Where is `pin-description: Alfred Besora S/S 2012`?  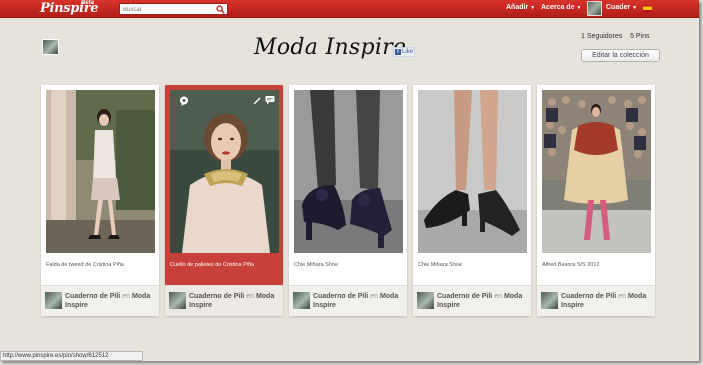
pin-description: Alfred Besora S/S 2012 is located at coordinates (571, 265).